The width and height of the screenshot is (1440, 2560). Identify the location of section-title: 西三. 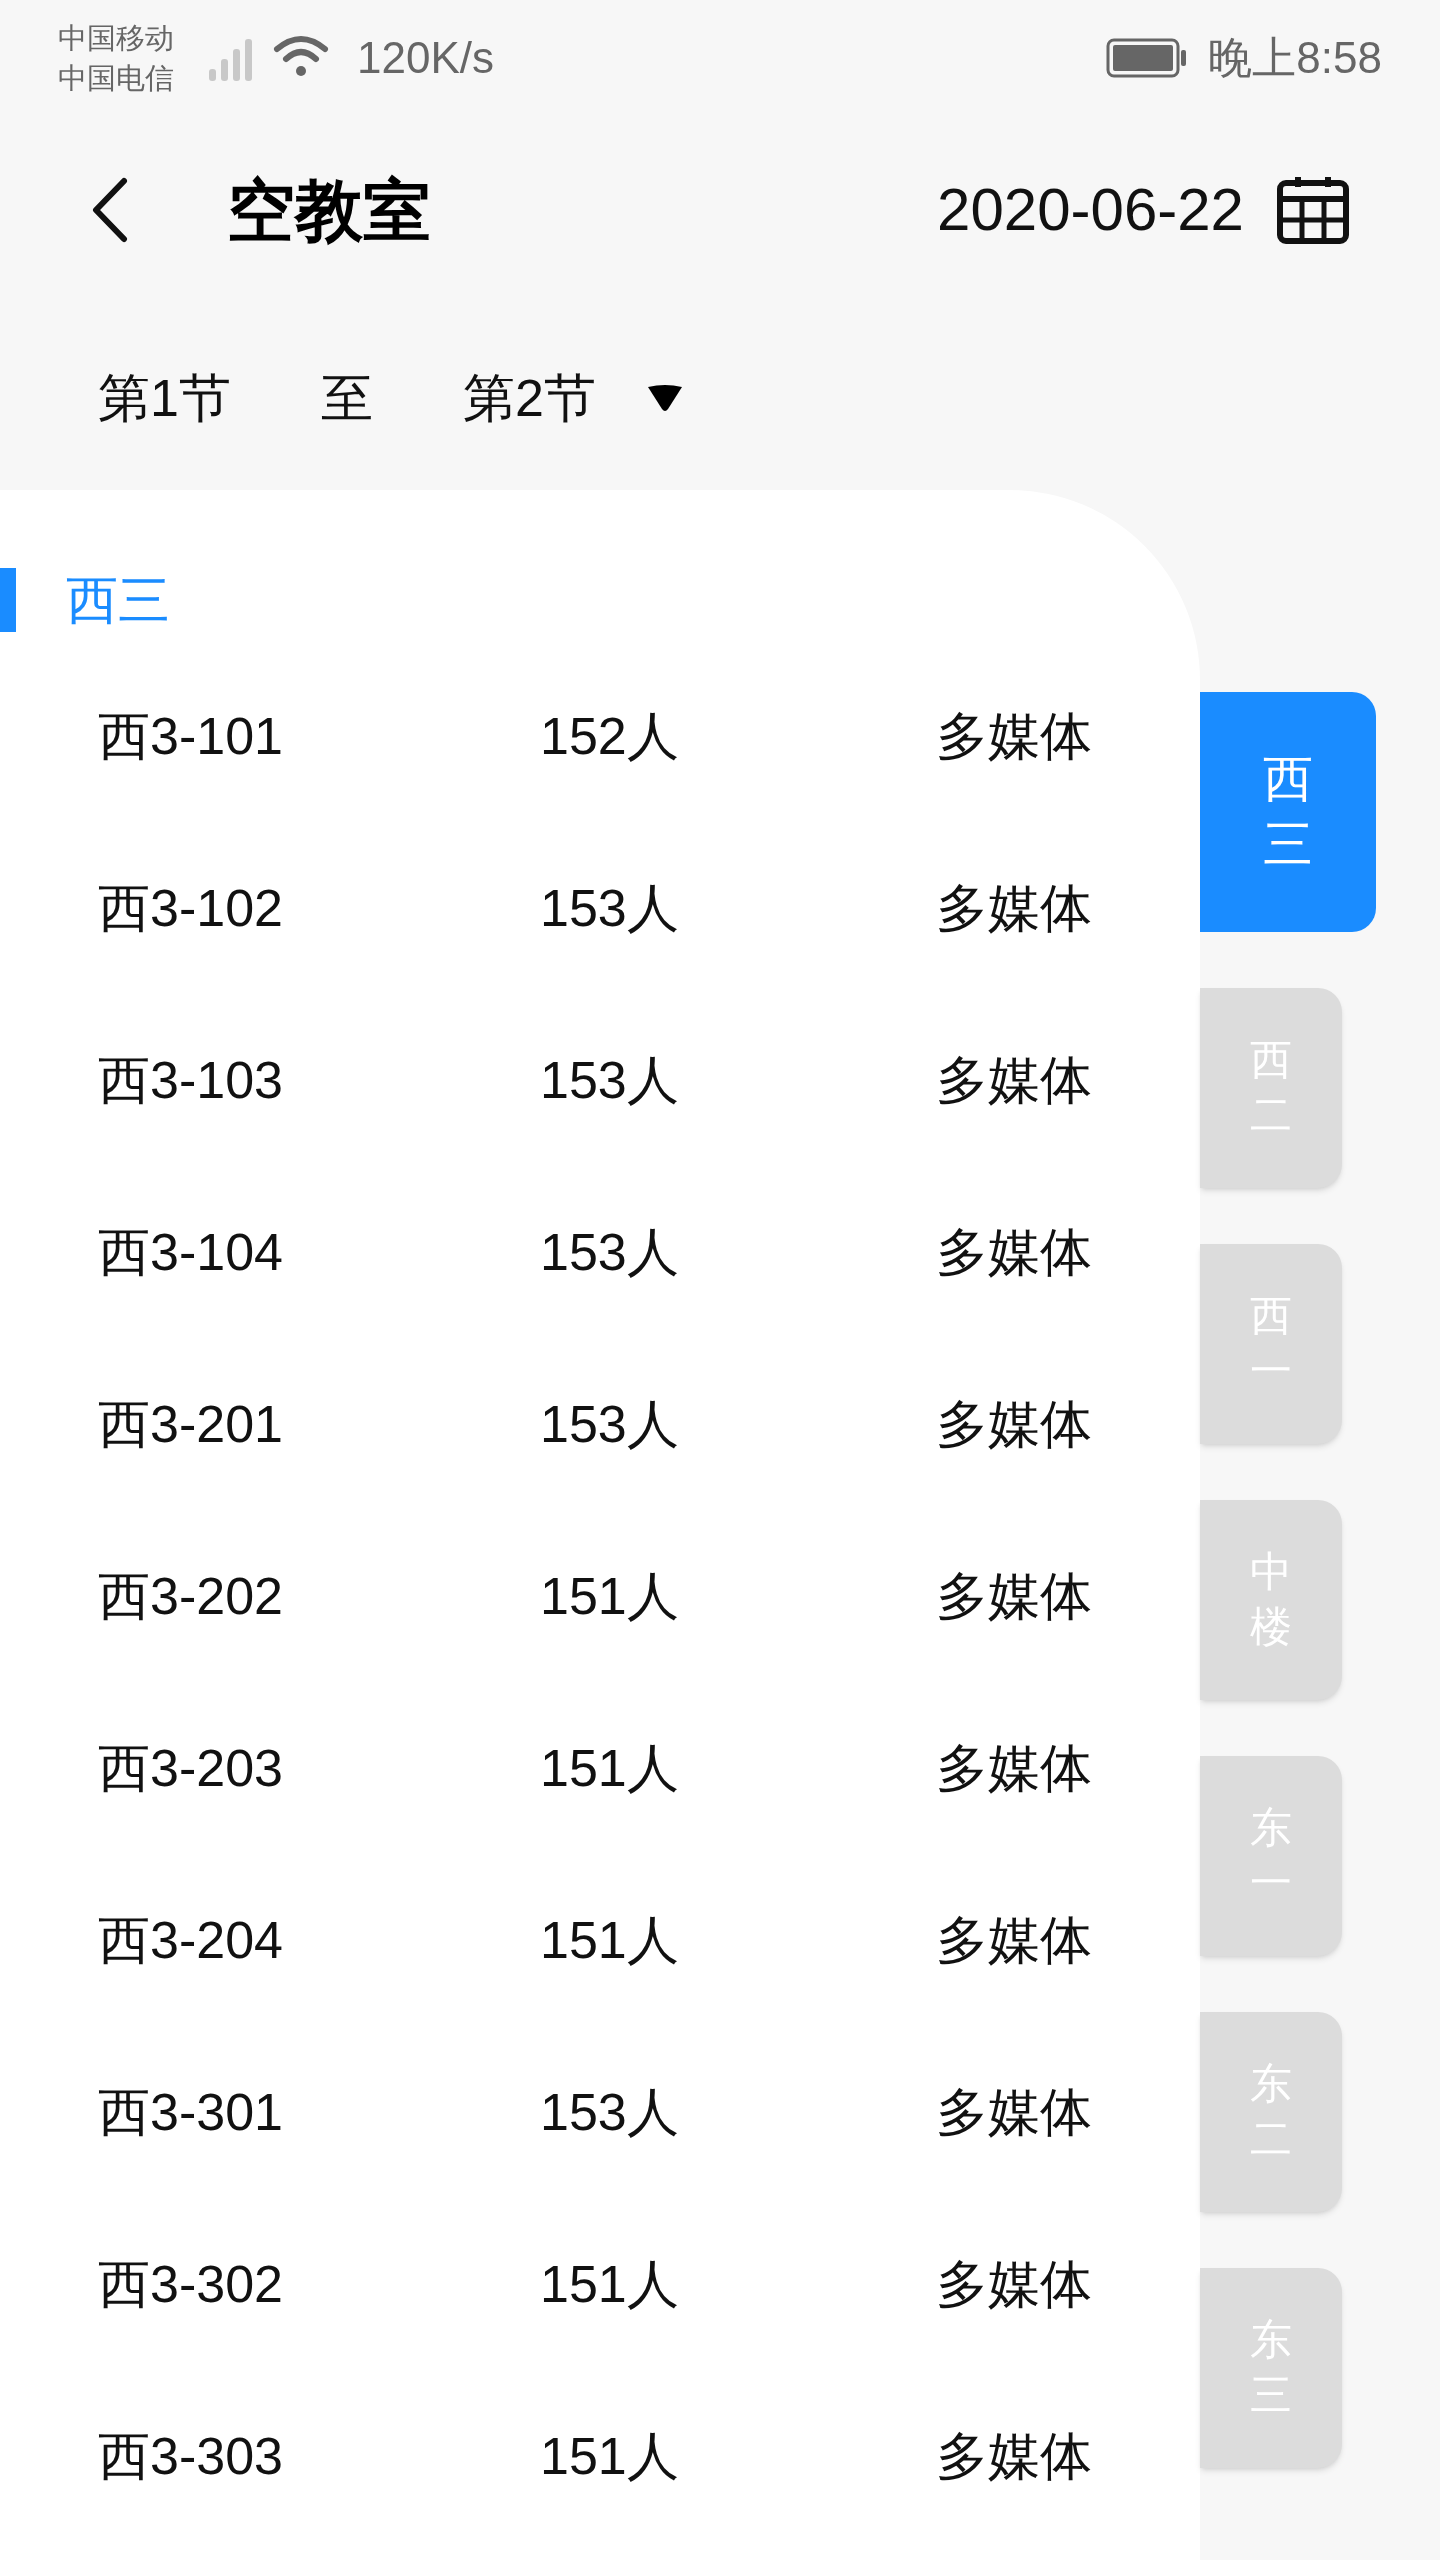
(118, 600).